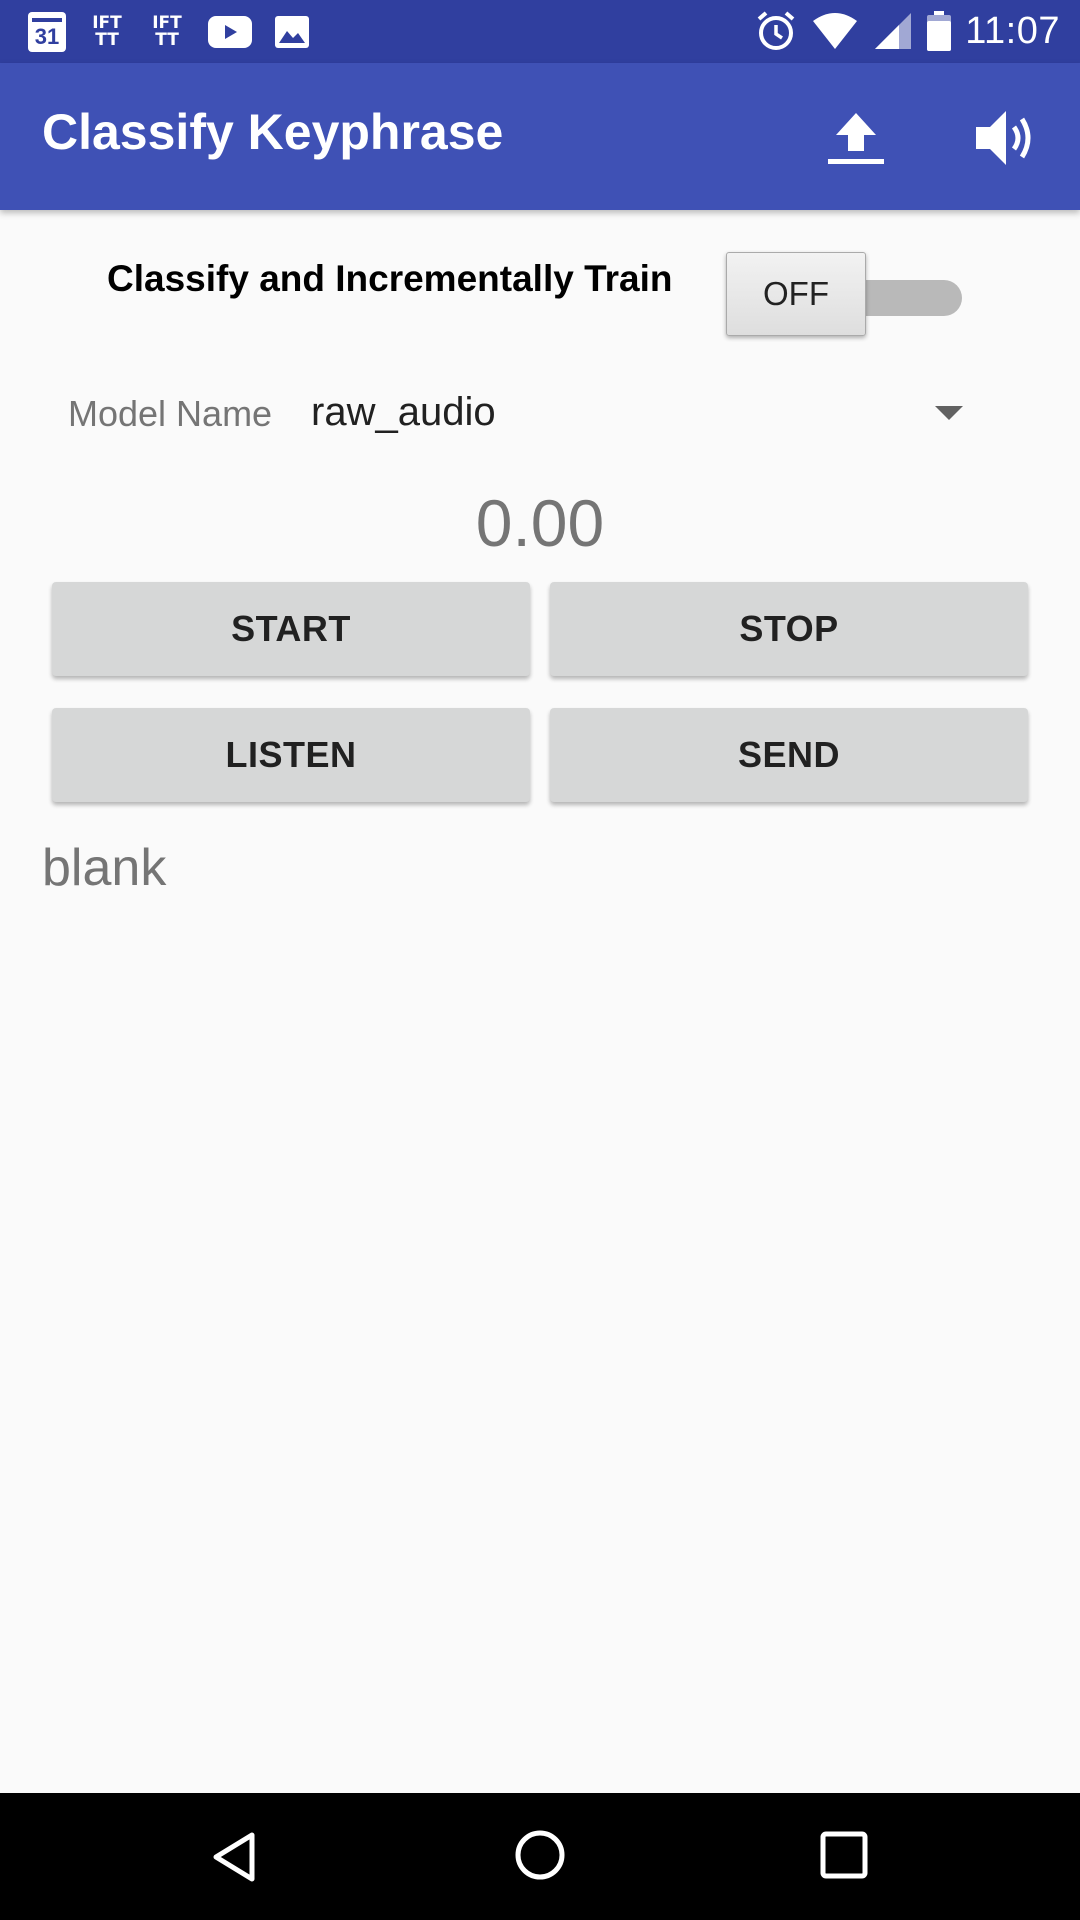  I want to click on train-toggle: OFF, so click(844, 294).